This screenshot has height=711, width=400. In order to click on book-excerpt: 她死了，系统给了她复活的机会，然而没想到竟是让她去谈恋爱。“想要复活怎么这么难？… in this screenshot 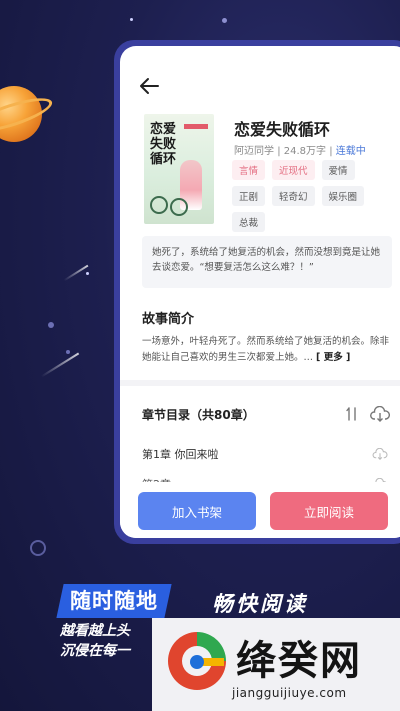, I will do `click(267, 262)`.